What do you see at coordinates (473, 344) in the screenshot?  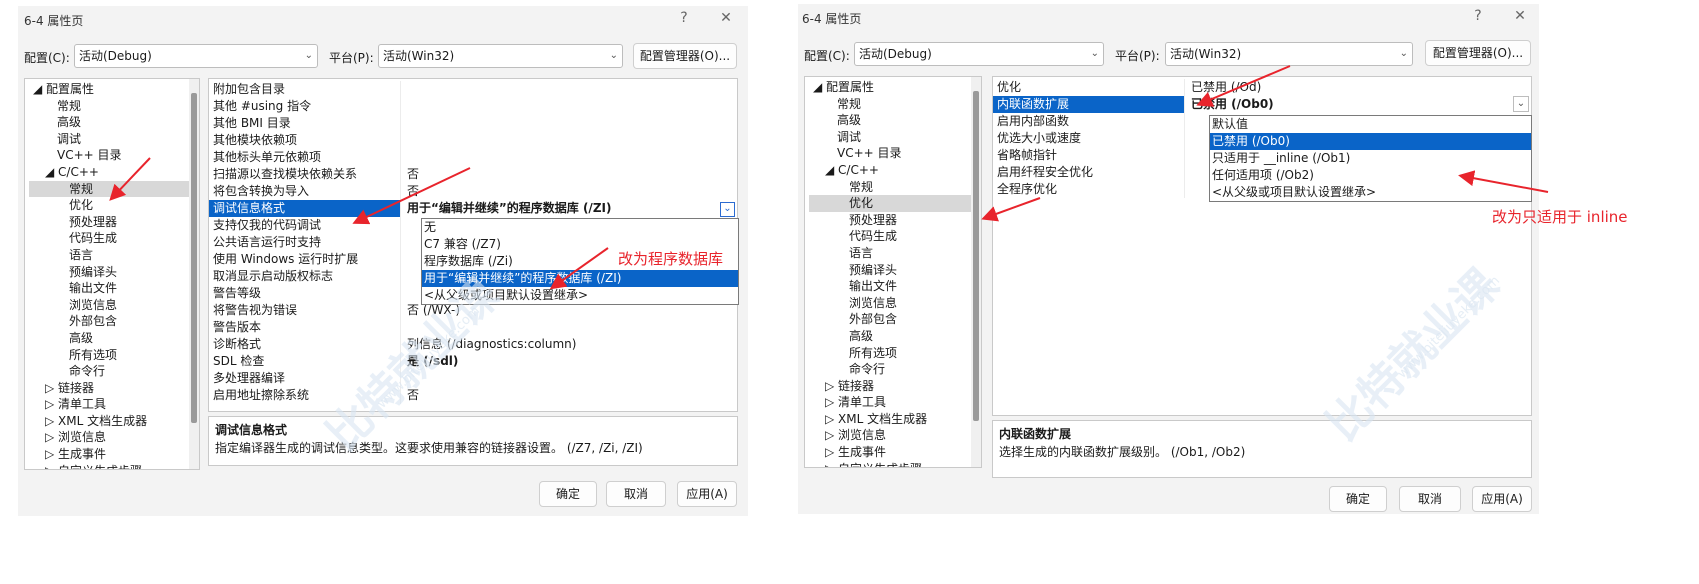 I see `property-row: 诊断格式 列信息 (/diagnostics:column)` at bounding box center [473, 344].